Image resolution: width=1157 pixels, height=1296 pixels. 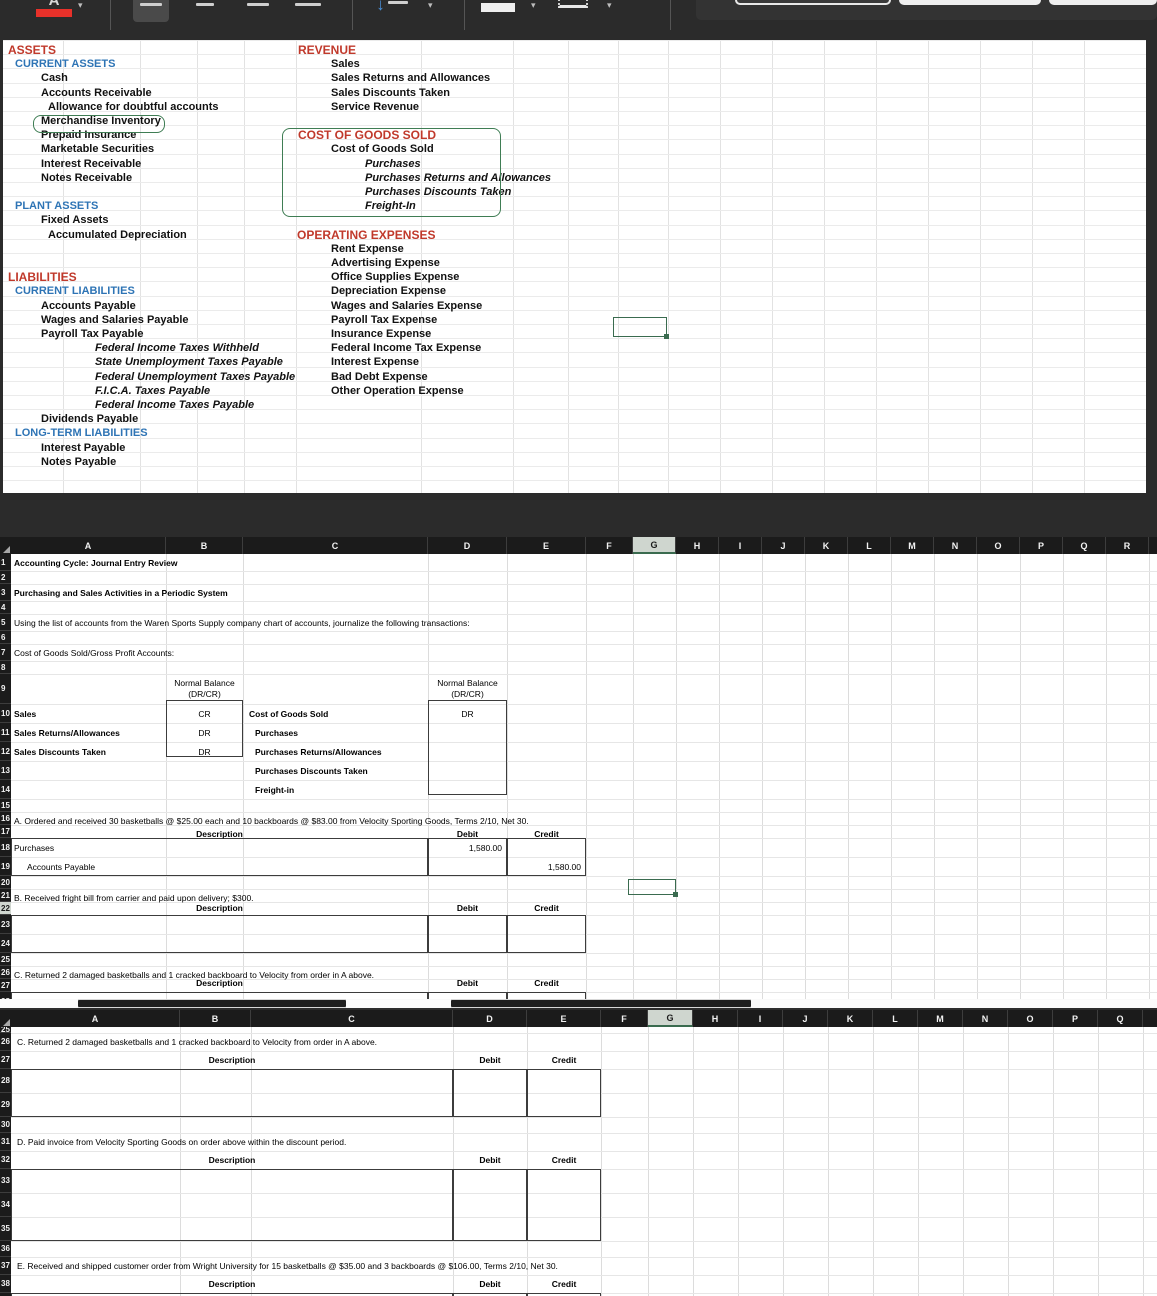 What do you see at coordinates (5, 652) in the screenshot?
I see `row-header-7: 7` at bounding box center [5, 652].